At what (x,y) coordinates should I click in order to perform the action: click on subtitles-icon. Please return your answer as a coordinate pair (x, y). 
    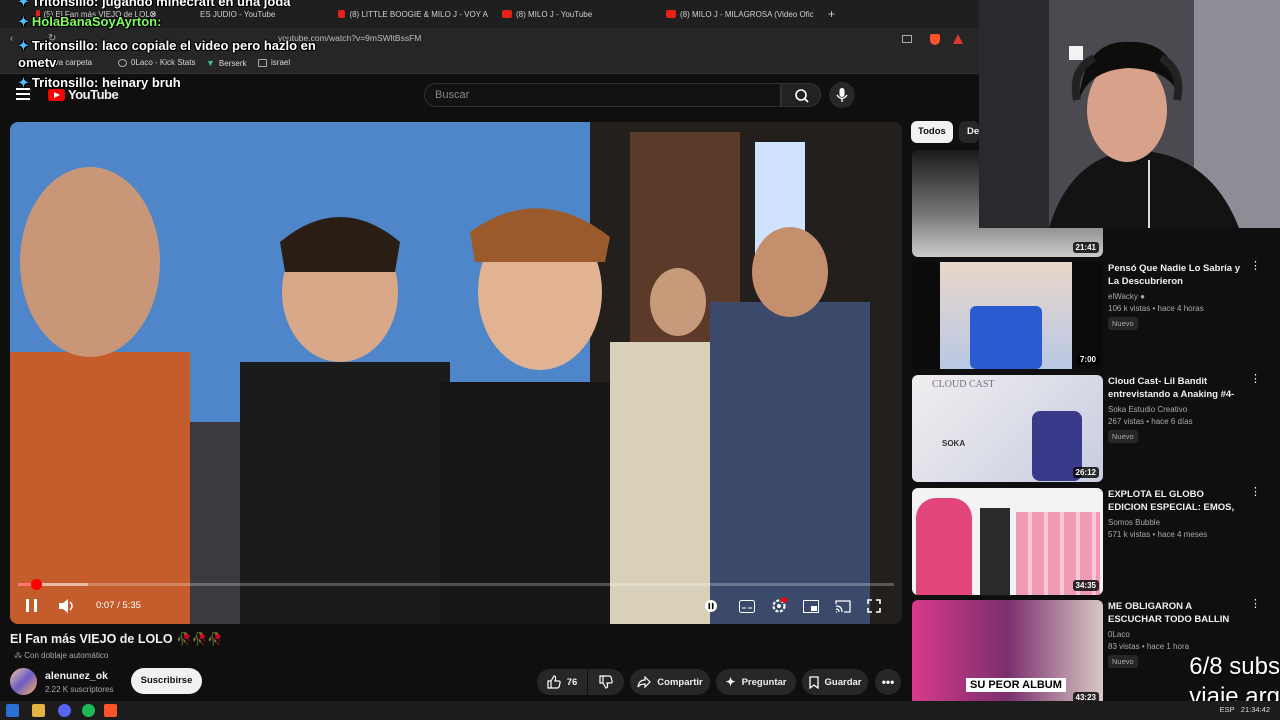
    Looking at the image, I should click on (747, 606).